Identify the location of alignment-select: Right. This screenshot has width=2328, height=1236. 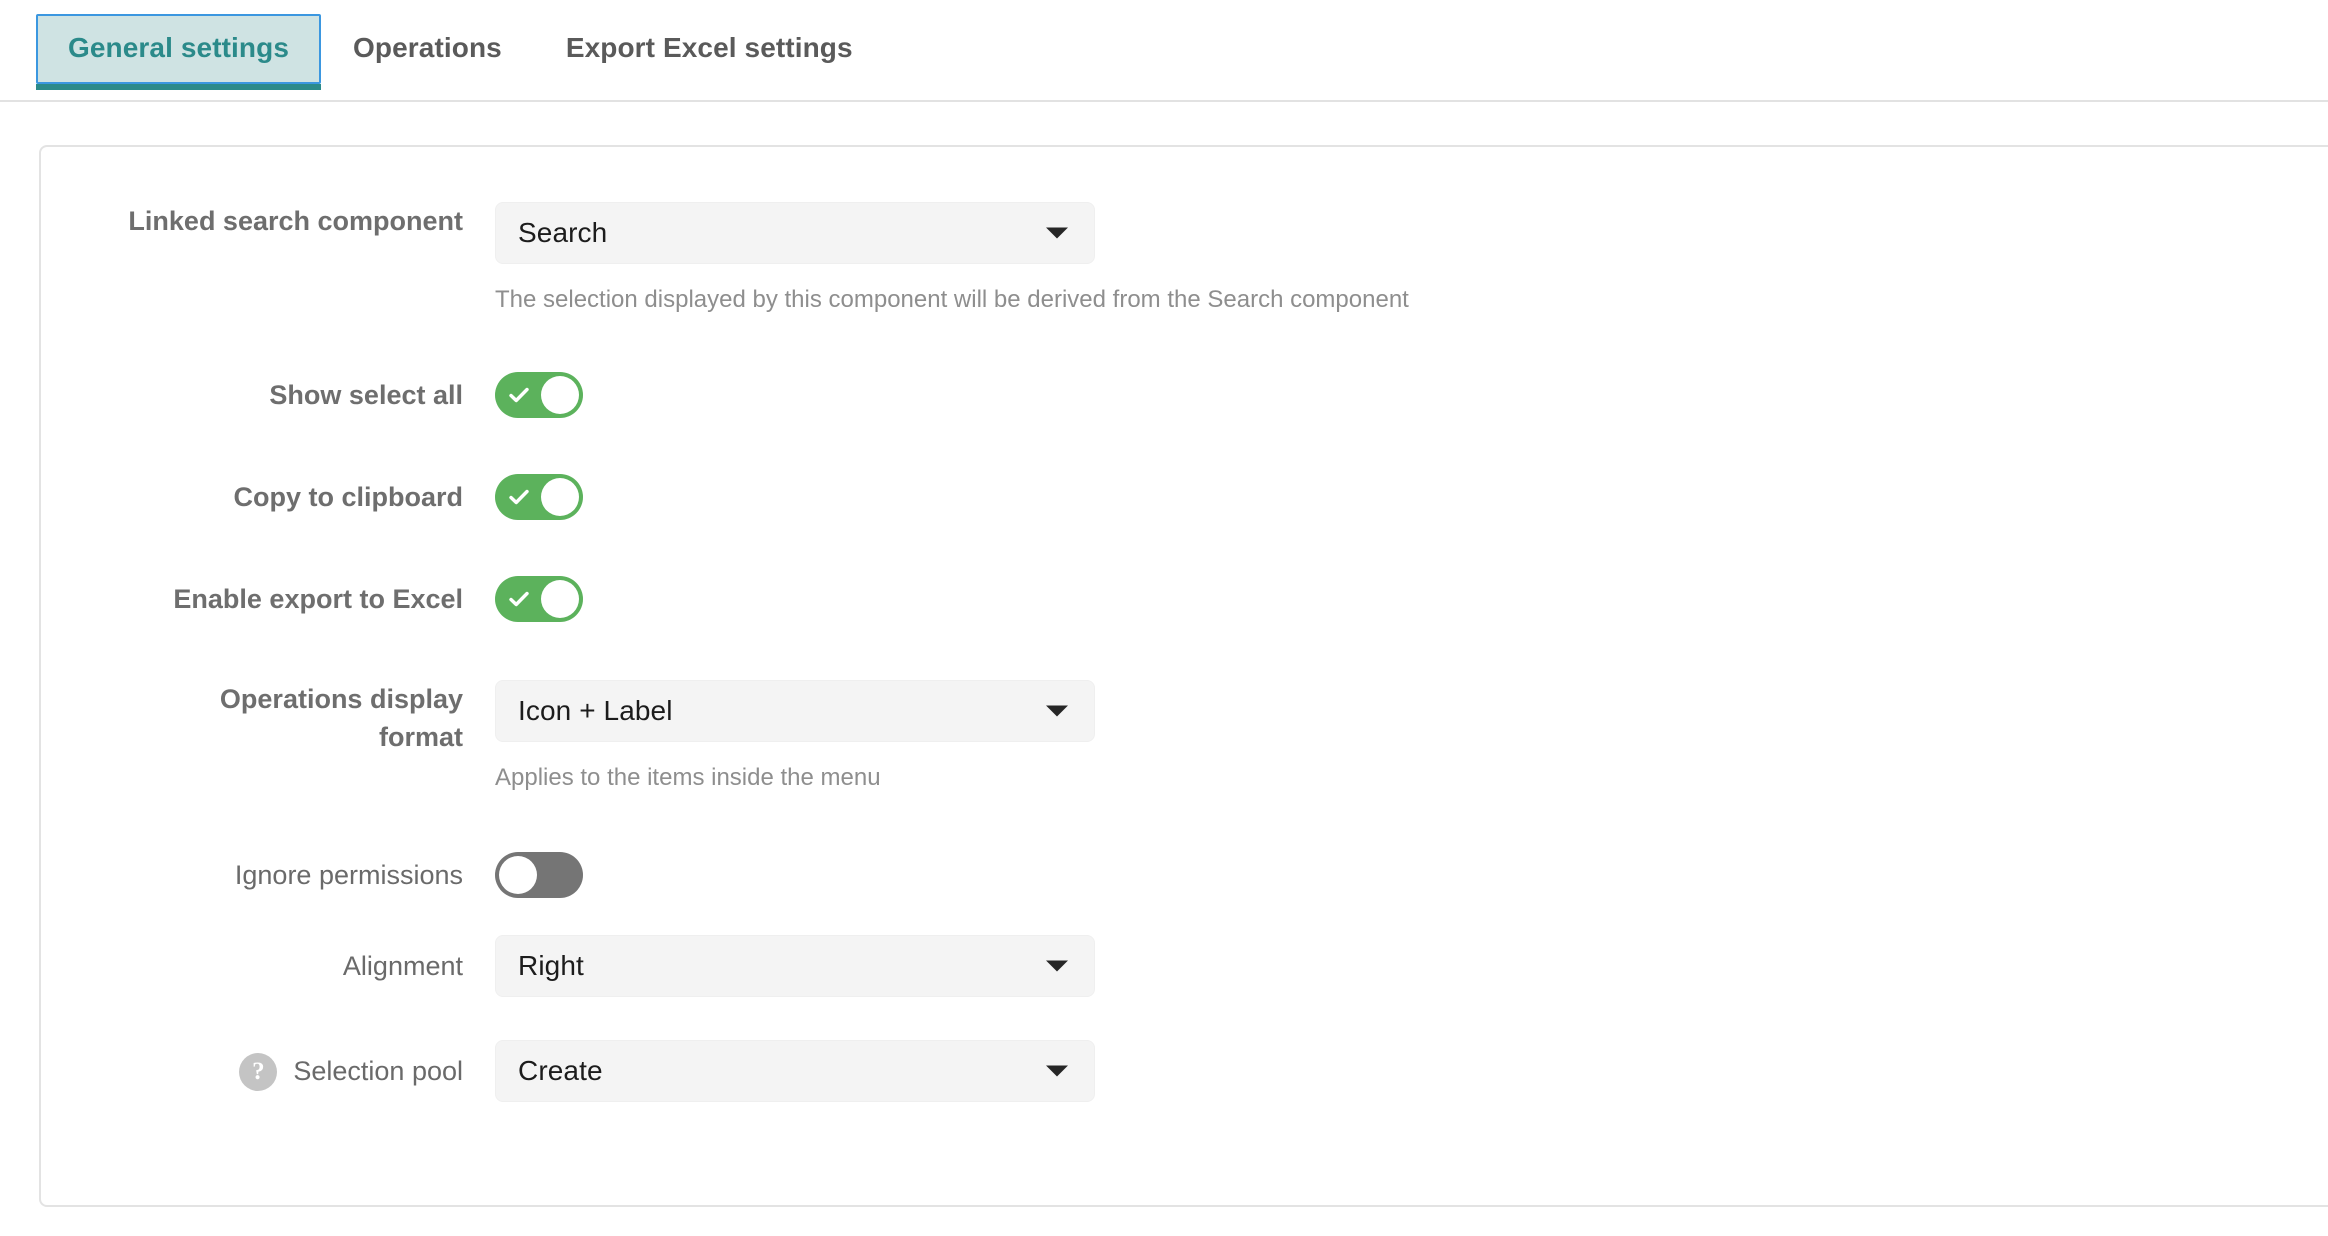
(795, 966).